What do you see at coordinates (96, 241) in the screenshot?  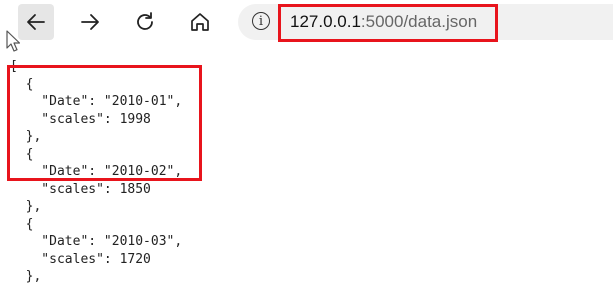 I see `json-line: "Date": "2010-03",` at bounding box center [96, 241].